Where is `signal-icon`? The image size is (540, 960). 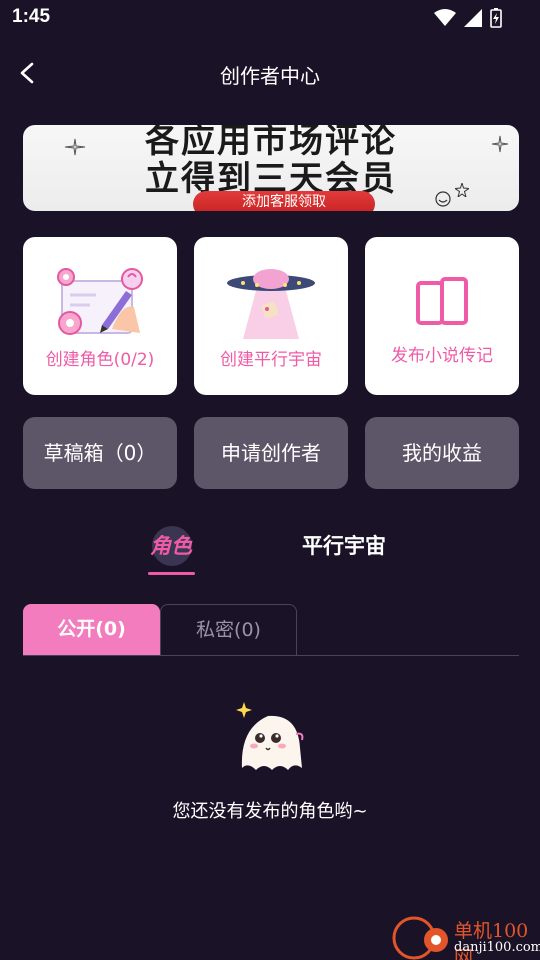
signal-icon is located at coordinates (473, 18).